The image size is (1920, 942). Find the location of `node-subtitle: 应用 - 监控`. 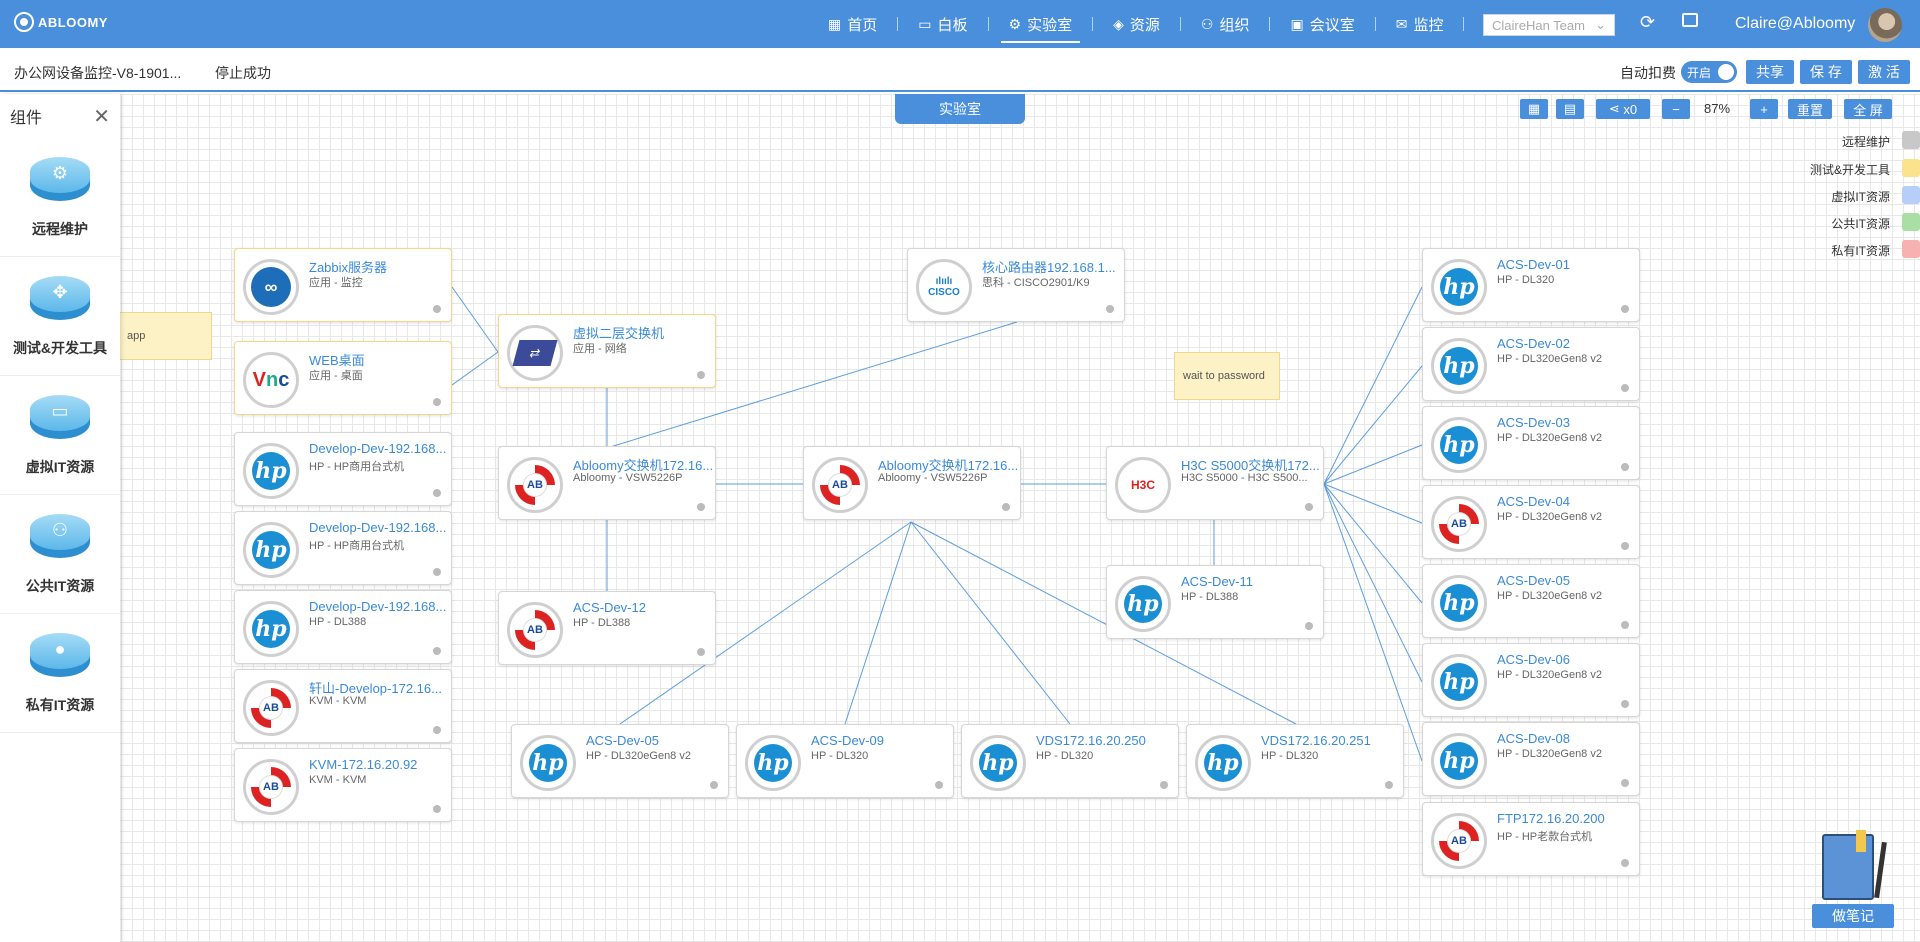

node-subtitle: 应用 - 监控 is located at coordinates (336, 283).